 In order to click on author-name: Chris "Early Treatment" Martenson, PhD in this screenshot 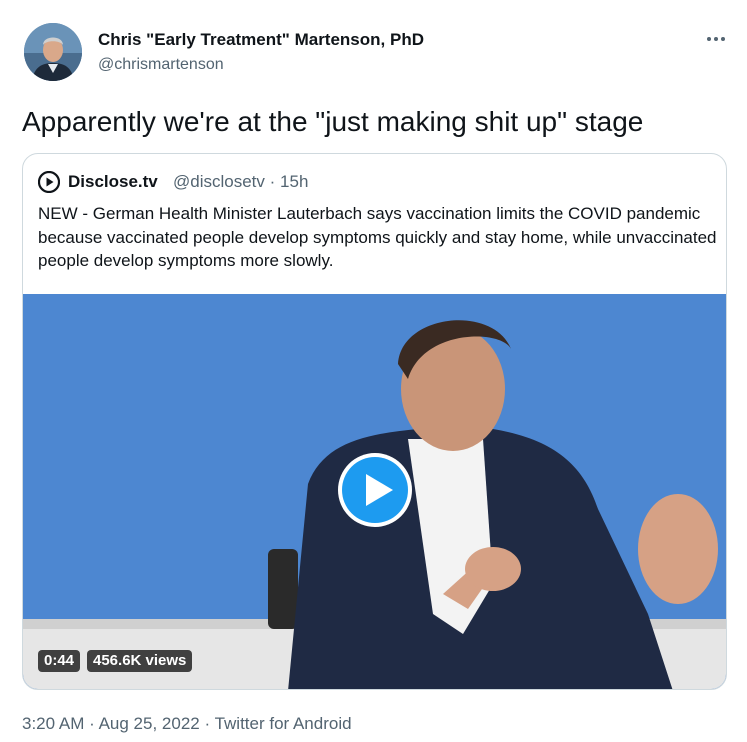, I will do `click(261, 40)`.